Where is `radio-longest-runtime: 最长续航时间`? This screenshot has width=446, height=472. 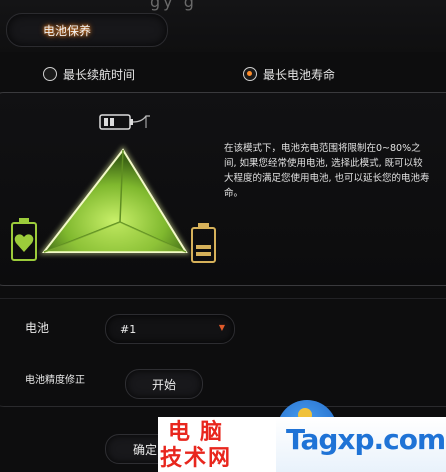 radio-longest-runtime: 最长续航时间 is located at coordinates (89, 74).